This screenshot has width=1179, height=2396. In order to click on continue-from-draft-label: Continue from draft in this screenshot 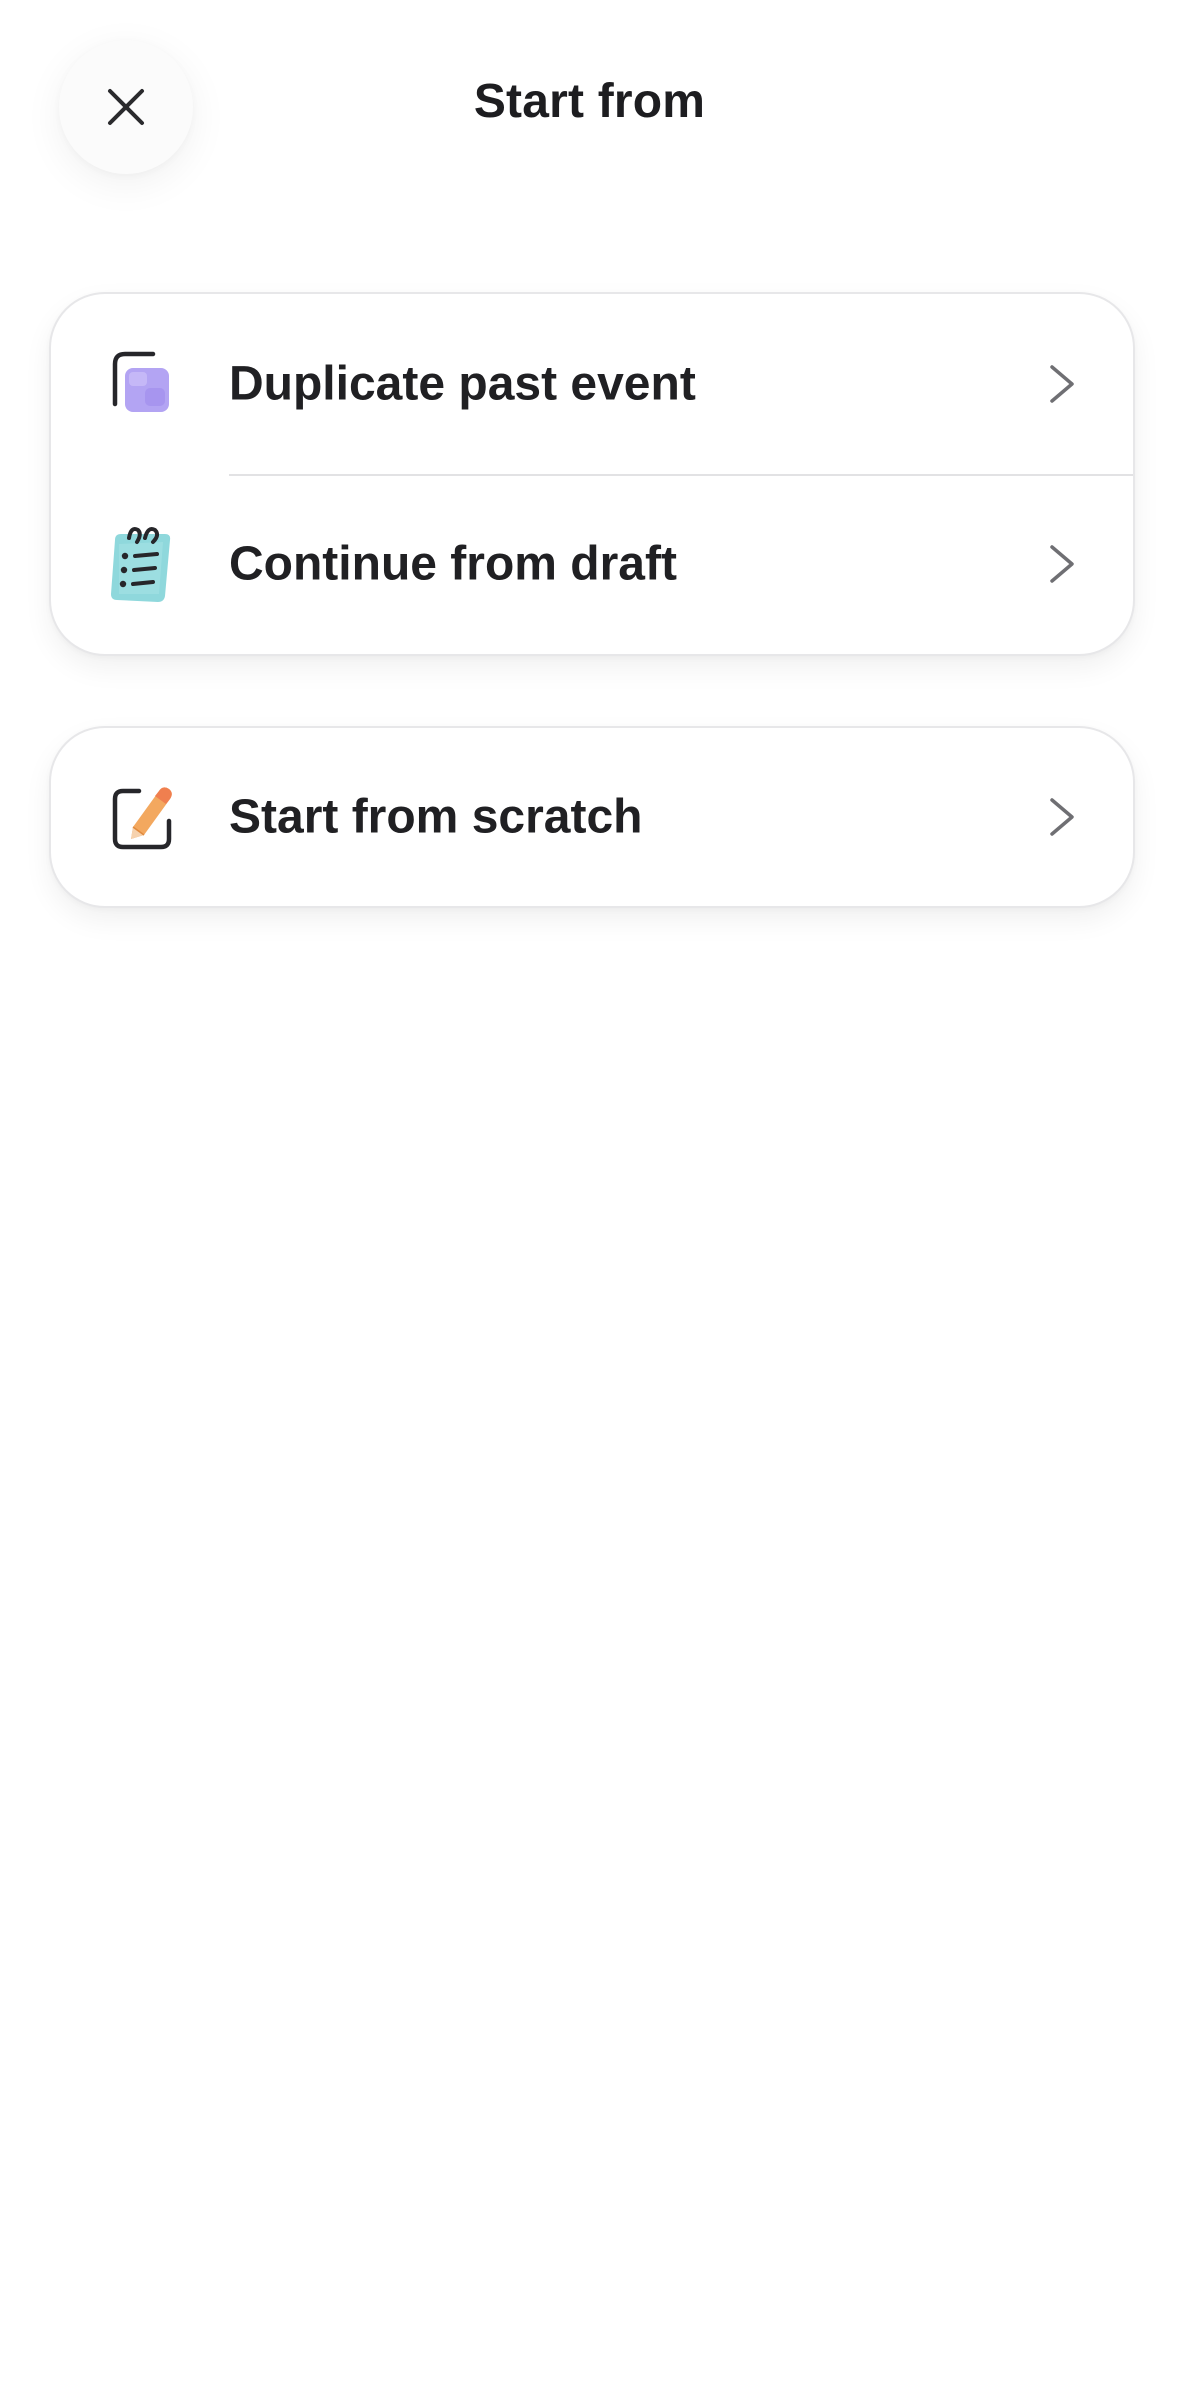, I will do `click(453, 564)`.